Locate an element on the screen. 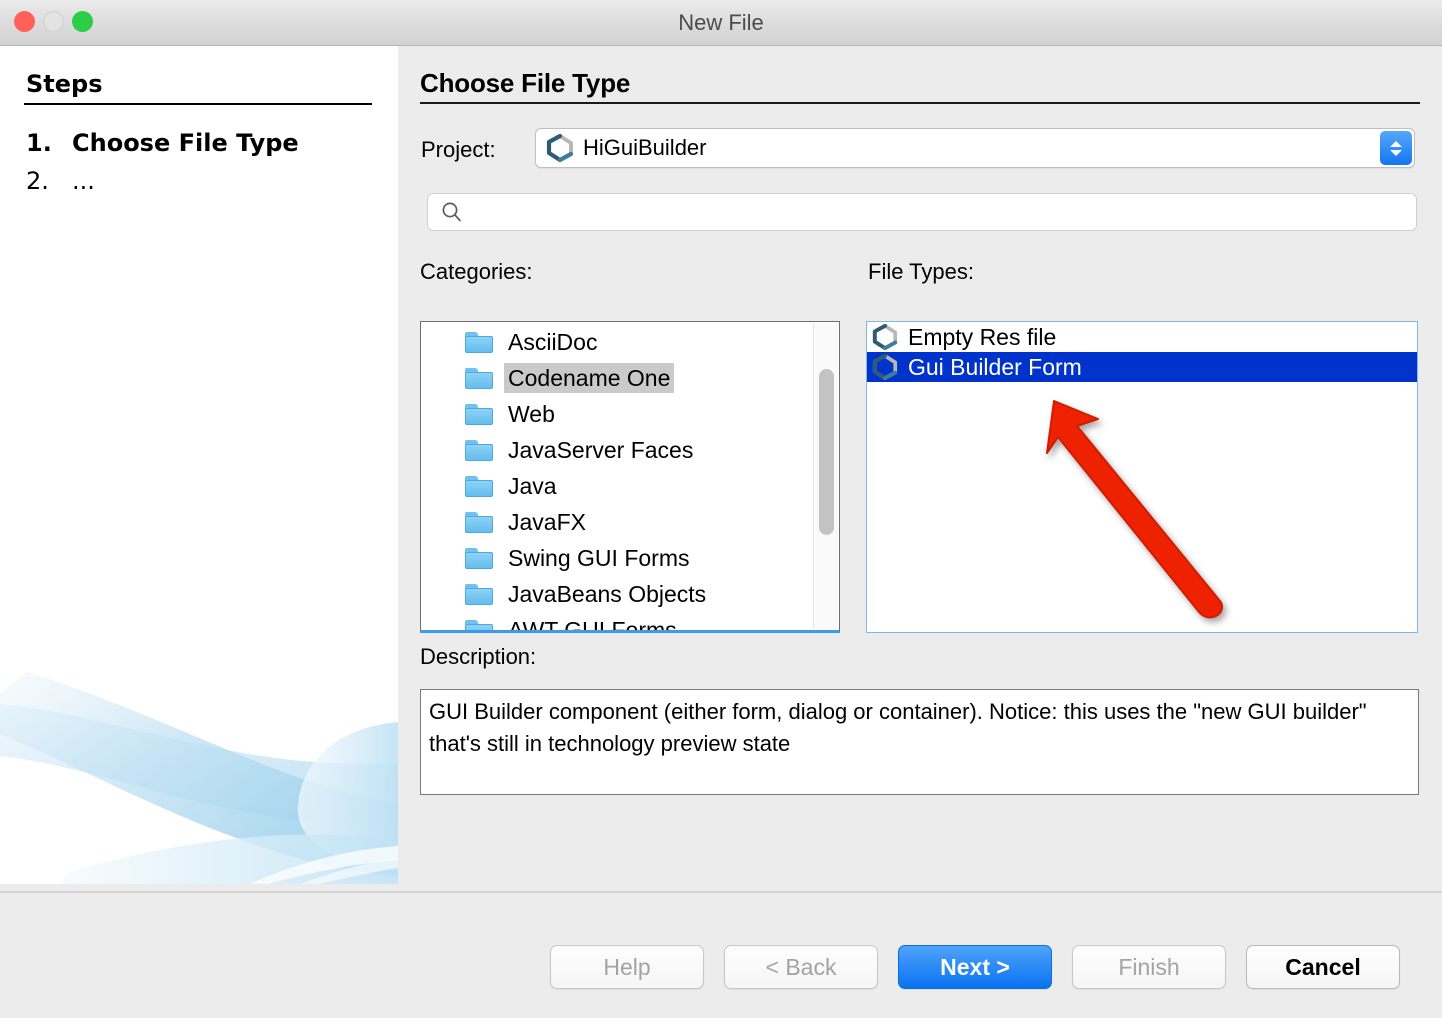  dialog-button-bar: Help < Back Next > Finish Cancel is located at coordinates (975, 967).